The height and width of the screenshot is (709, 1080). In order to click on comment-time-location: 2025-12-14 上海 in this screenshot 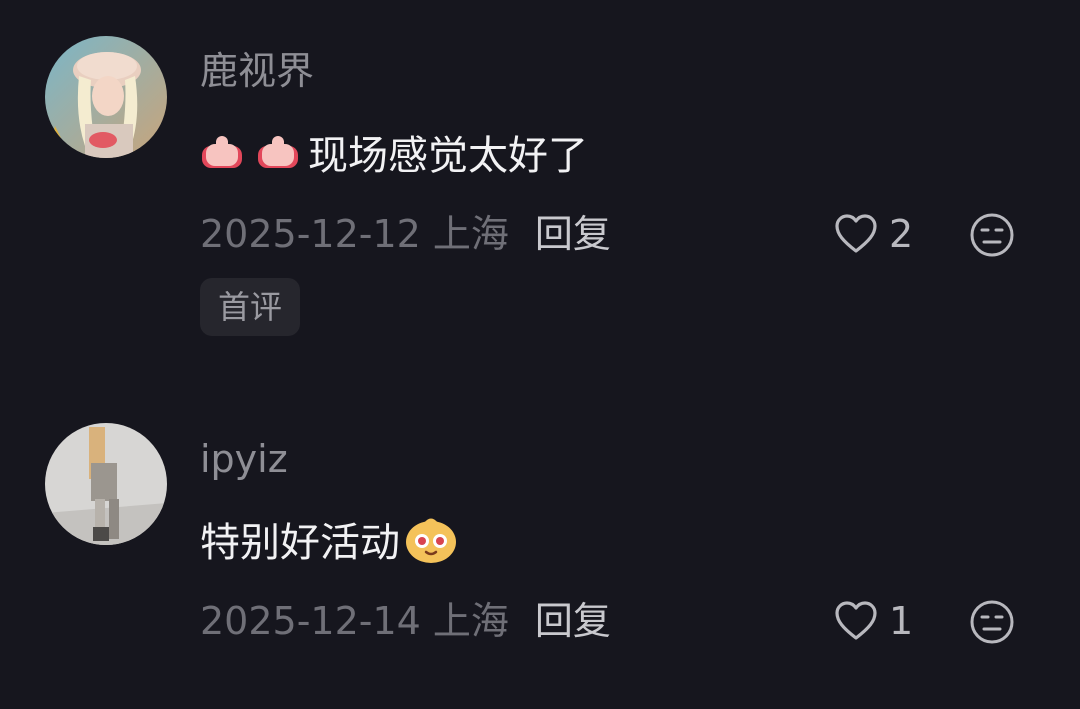, I will do `click(354, 621)`.